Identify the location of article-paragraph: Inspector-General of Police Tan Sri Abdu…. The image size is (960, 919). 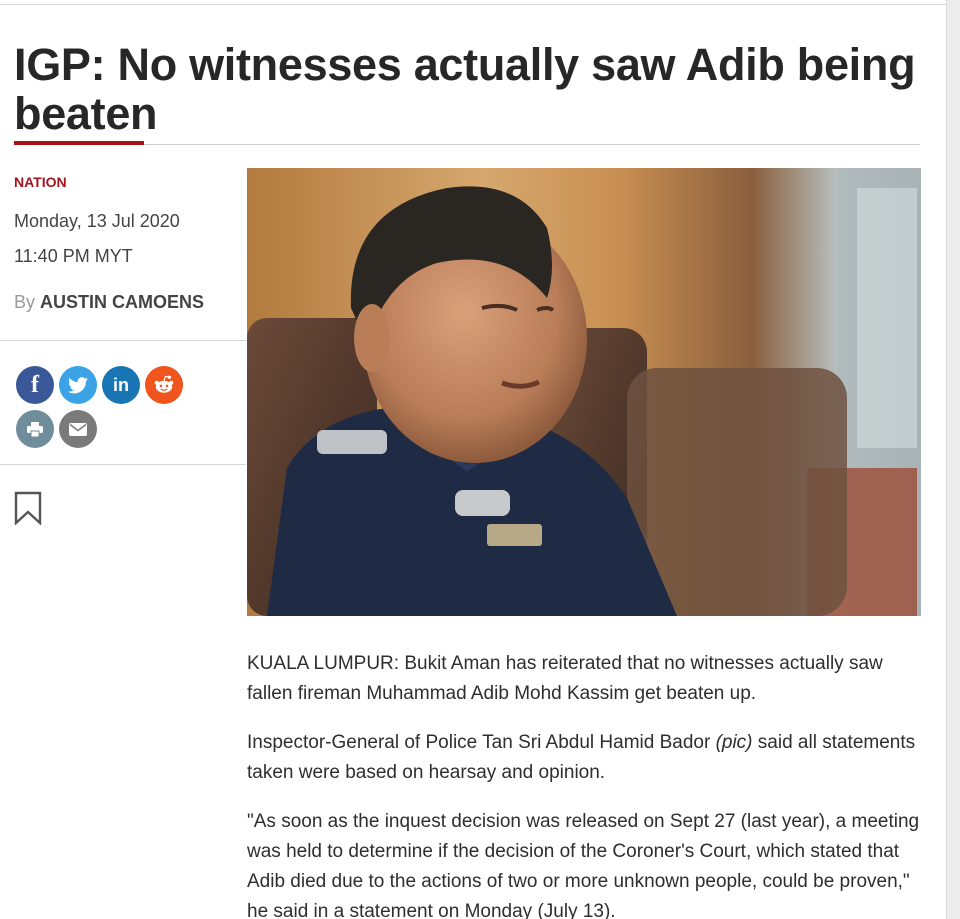
(587, 758).